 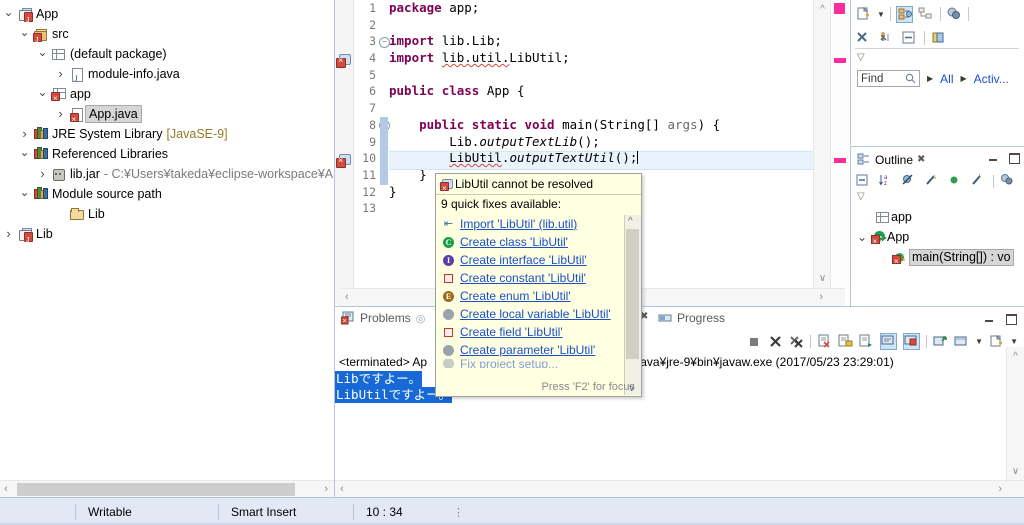 What do you see at coordinates (1014, 158) in the screenshot?
I see `maximize-icon` at bounding box center [1014, 158].